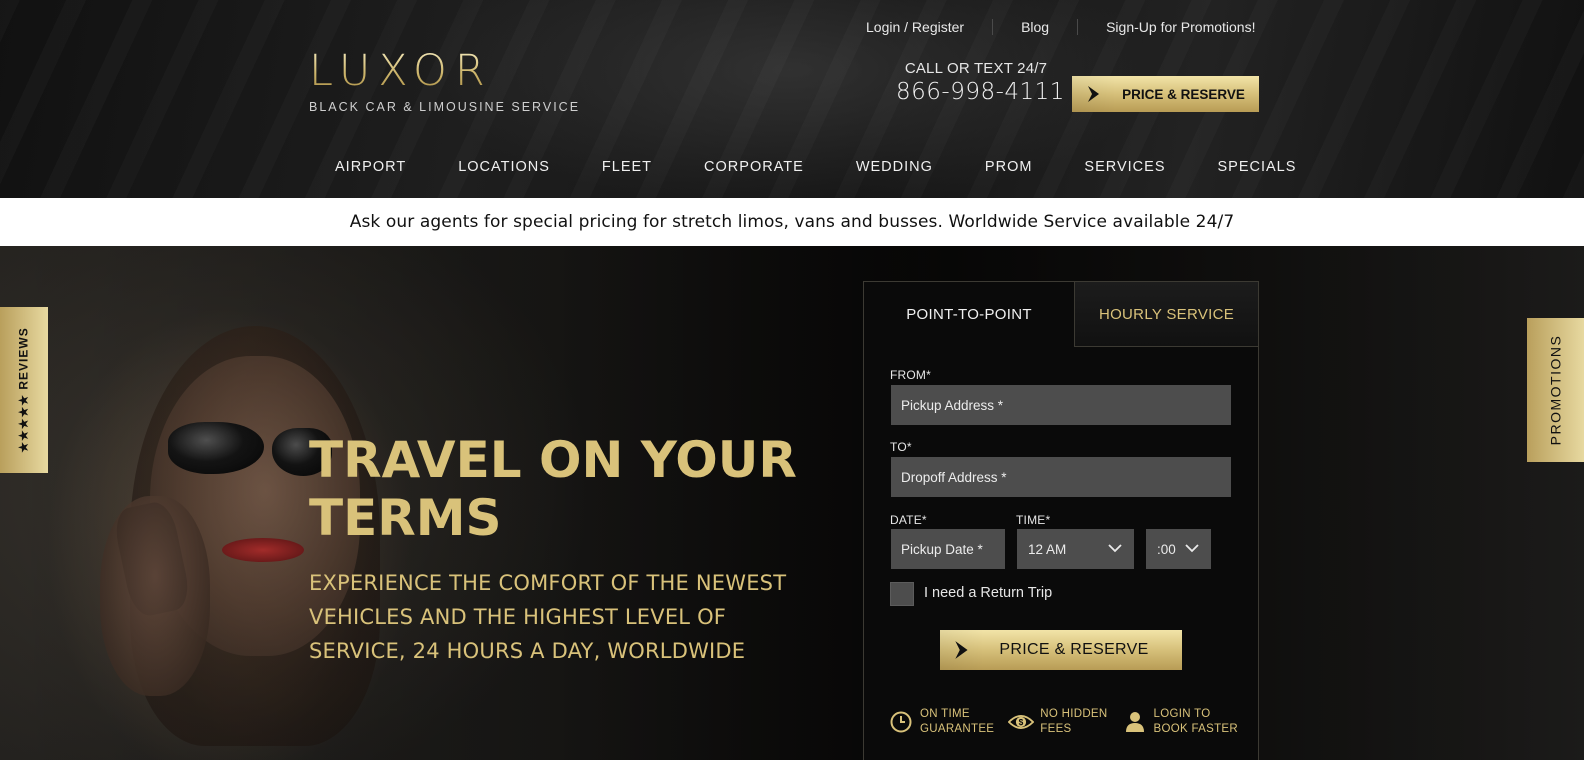  Describe the element at coordinates (980, 92) in the screenshot. I see `phone-number: 866-998-4111` at that location.